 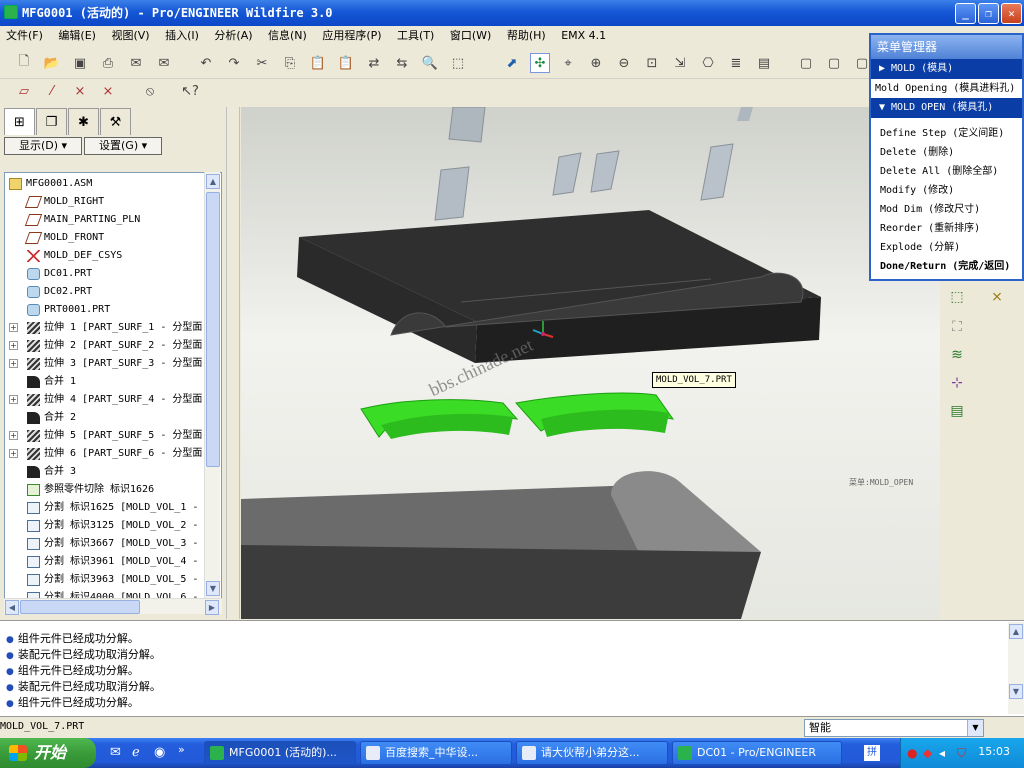 I want to click on cavity-layout-icon: ⛶, so click(x=957, y=329).